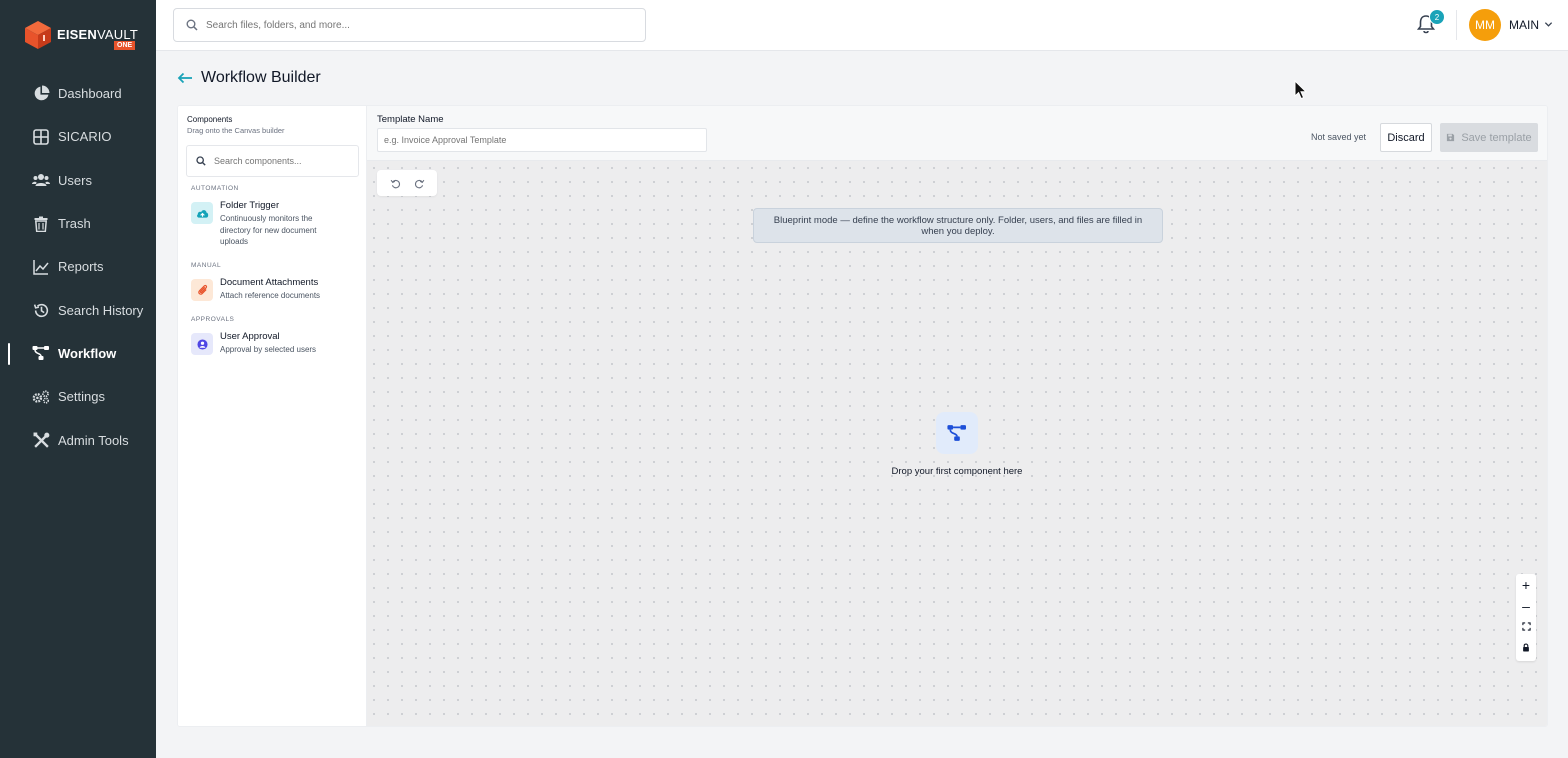  I want to click on components-subtitle: Drag onto the Canvas builder, so click(236, 130).